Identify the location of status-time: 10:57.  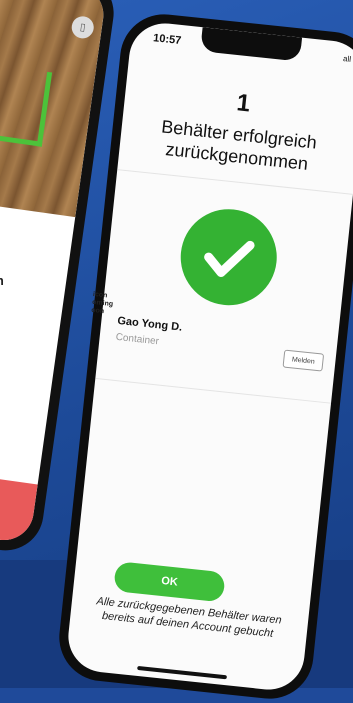
(167, 40).